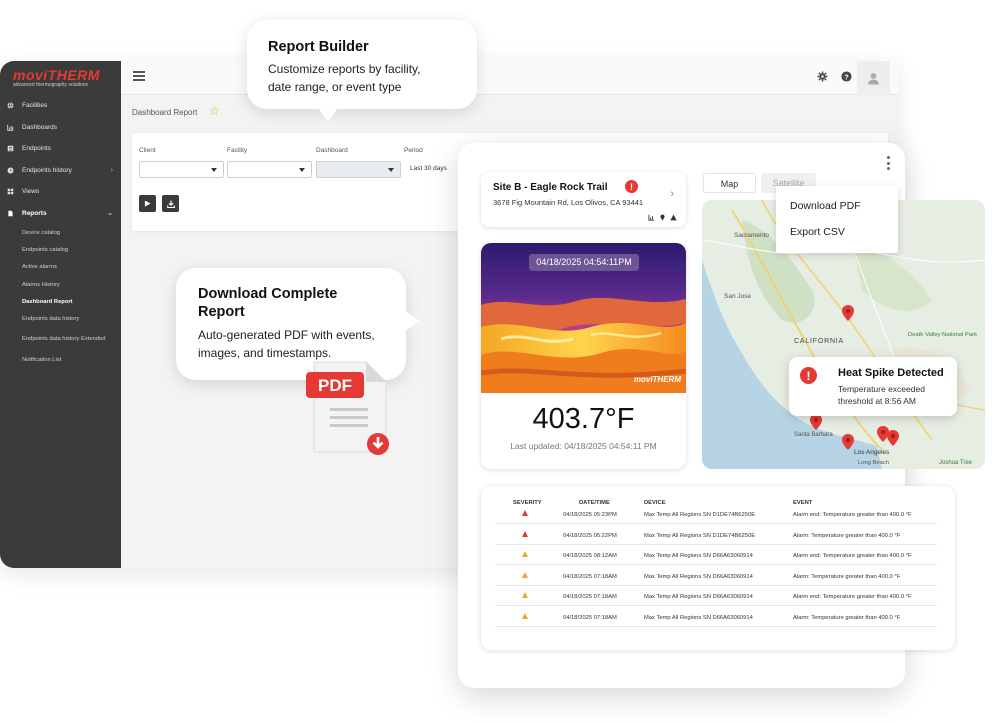 This screenshot has width=996, height=723. What do you see at coordinates (35, 106) in the screenshot?
I see `sidebar-item-label: Facilities` at bounding box center [35, 106].